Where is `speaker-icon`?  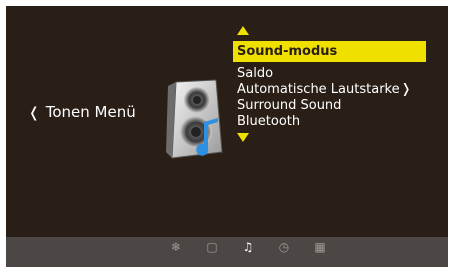
speaker-icon is located at coordinates (194, 119).